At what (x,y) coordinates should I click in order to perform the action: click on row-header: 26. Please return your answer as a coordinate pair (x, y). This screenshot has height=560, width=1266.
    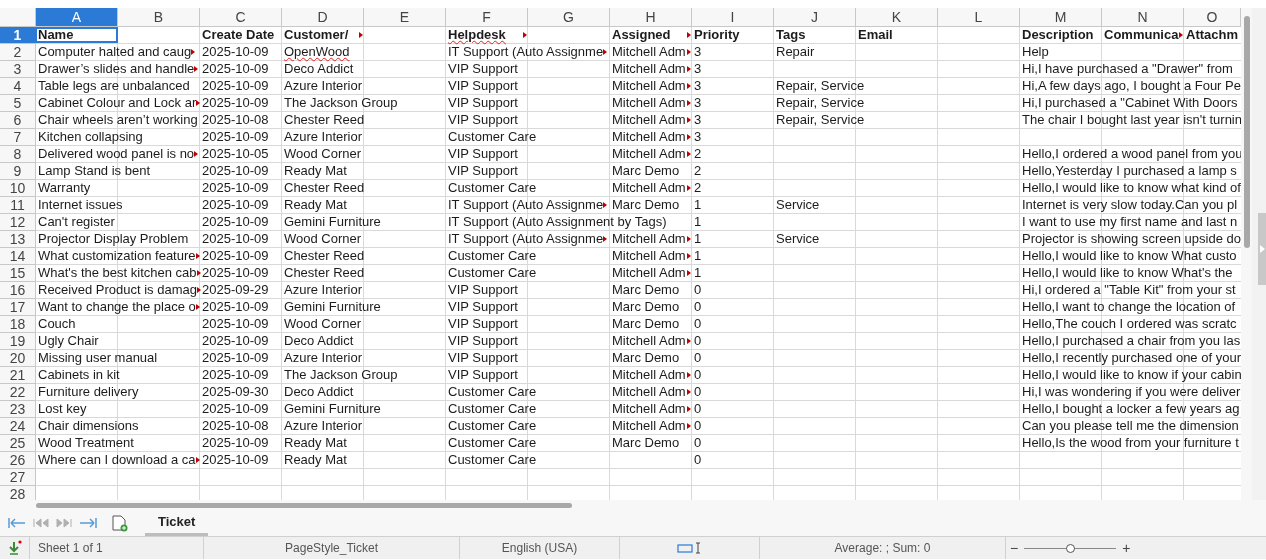
    Looking at the image, I should click on (18, 460).